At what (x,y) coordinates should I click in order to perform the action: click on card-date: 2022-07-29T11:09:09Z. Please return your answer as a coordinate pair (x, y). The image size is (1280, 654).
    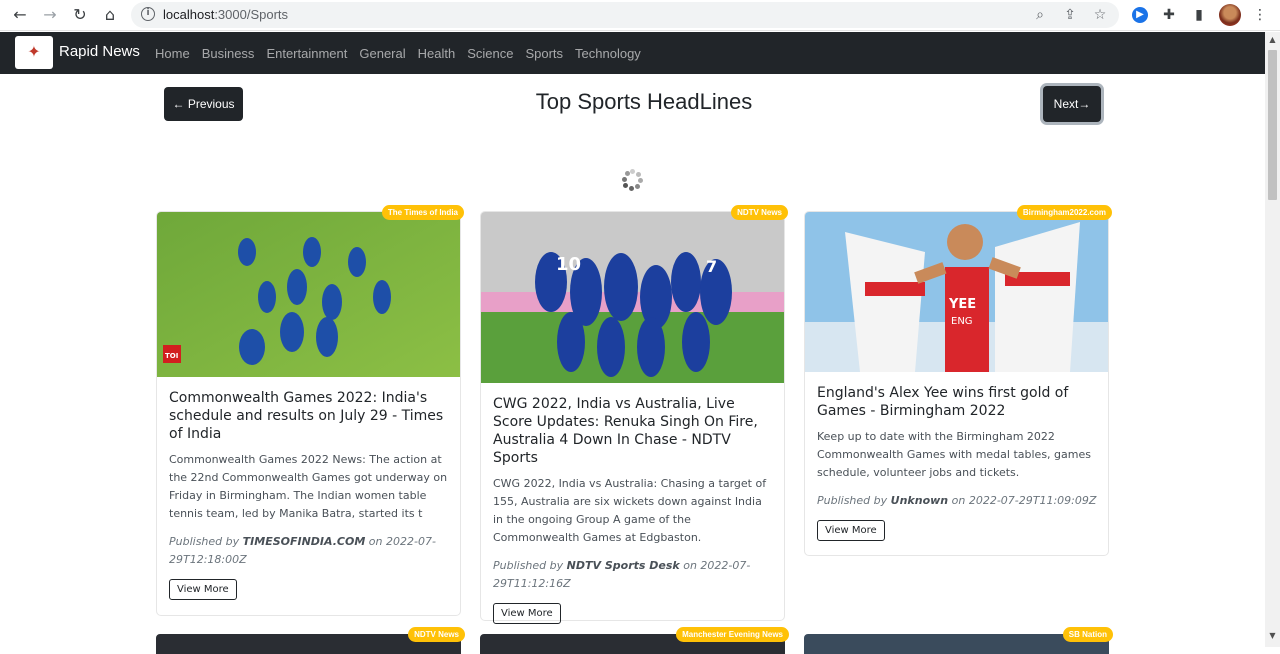
    Looking at the image, I should click on (1032, 500).